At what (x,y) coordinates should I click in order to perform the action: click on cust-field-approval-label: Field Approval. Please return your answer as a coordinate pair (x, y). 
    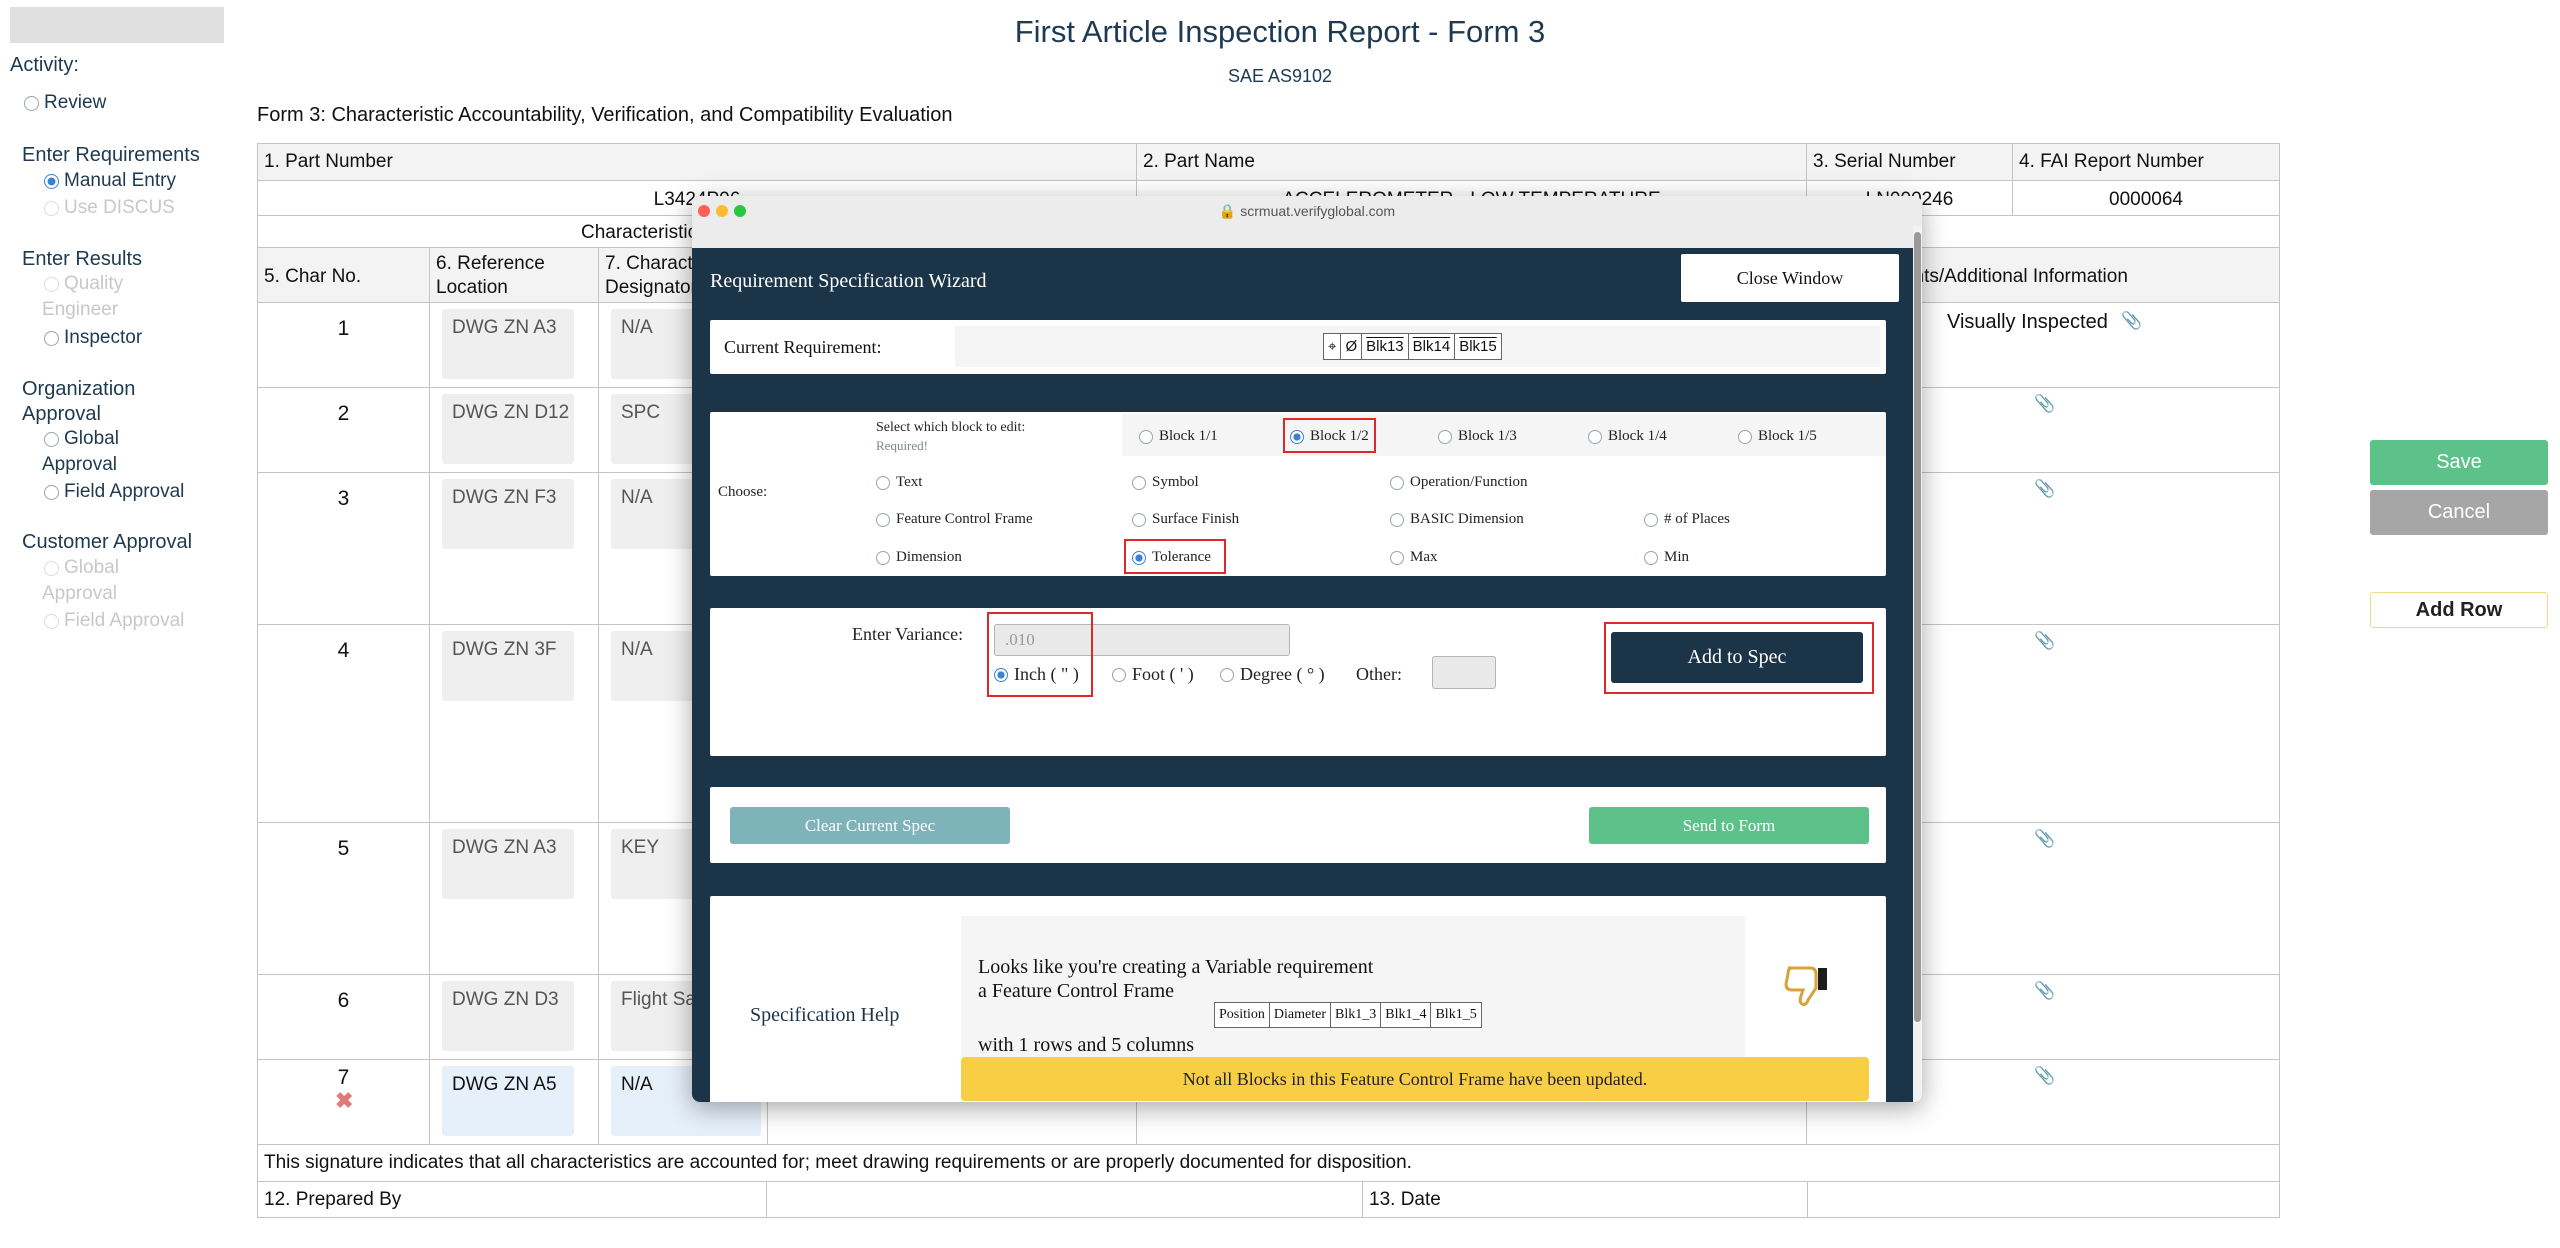
    Looking at the image, I should click on (124, 620).